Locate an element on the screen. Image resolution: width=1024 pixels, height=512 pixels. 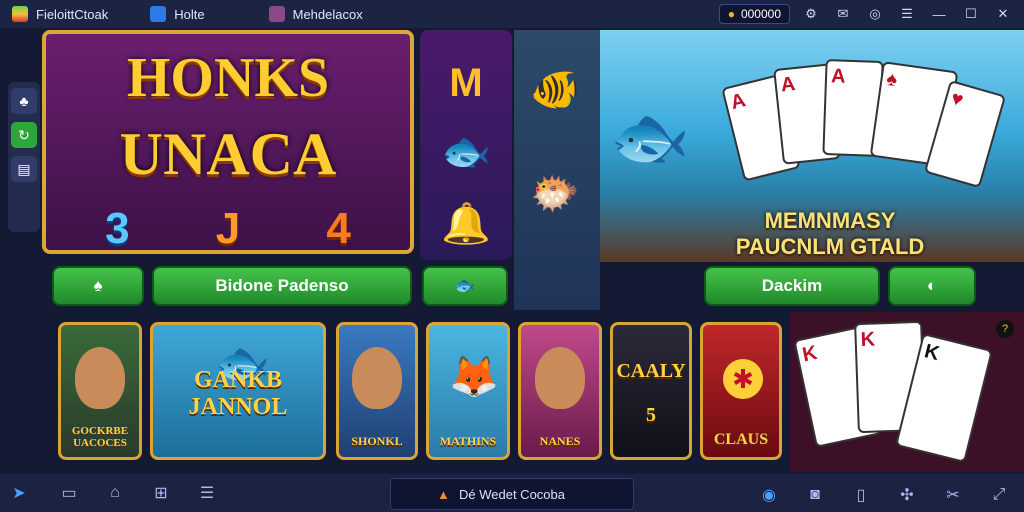
game-thumbnail: ✱ CLAUS is located at coordinates (741, 391).